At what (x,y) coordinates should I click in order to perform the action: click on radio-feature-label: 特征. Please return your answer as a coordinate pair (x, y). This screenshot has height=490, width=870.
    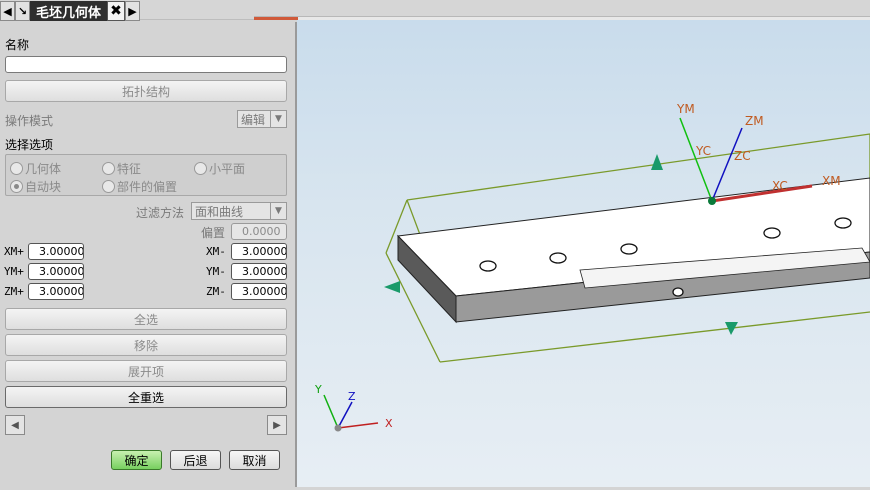
    Looking at the image, I should click on (129, 169).